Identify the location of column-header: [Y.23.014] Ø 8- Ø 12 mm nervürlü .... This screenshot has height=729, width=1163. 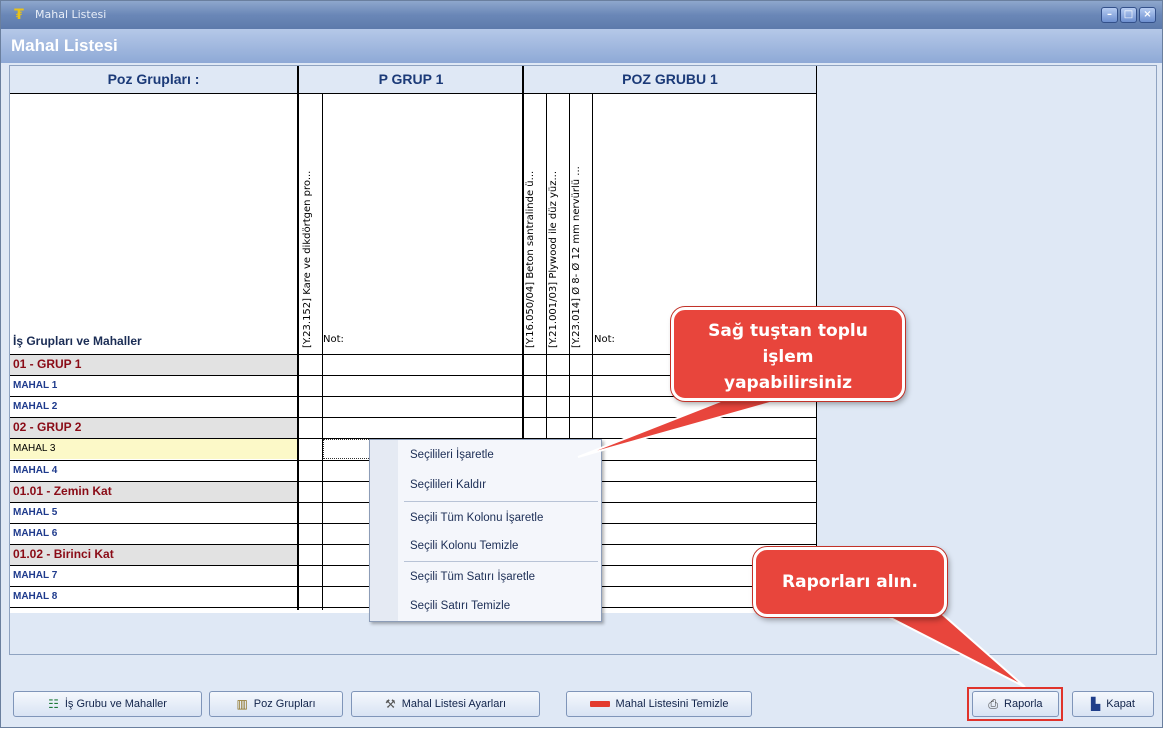
(582, 222).